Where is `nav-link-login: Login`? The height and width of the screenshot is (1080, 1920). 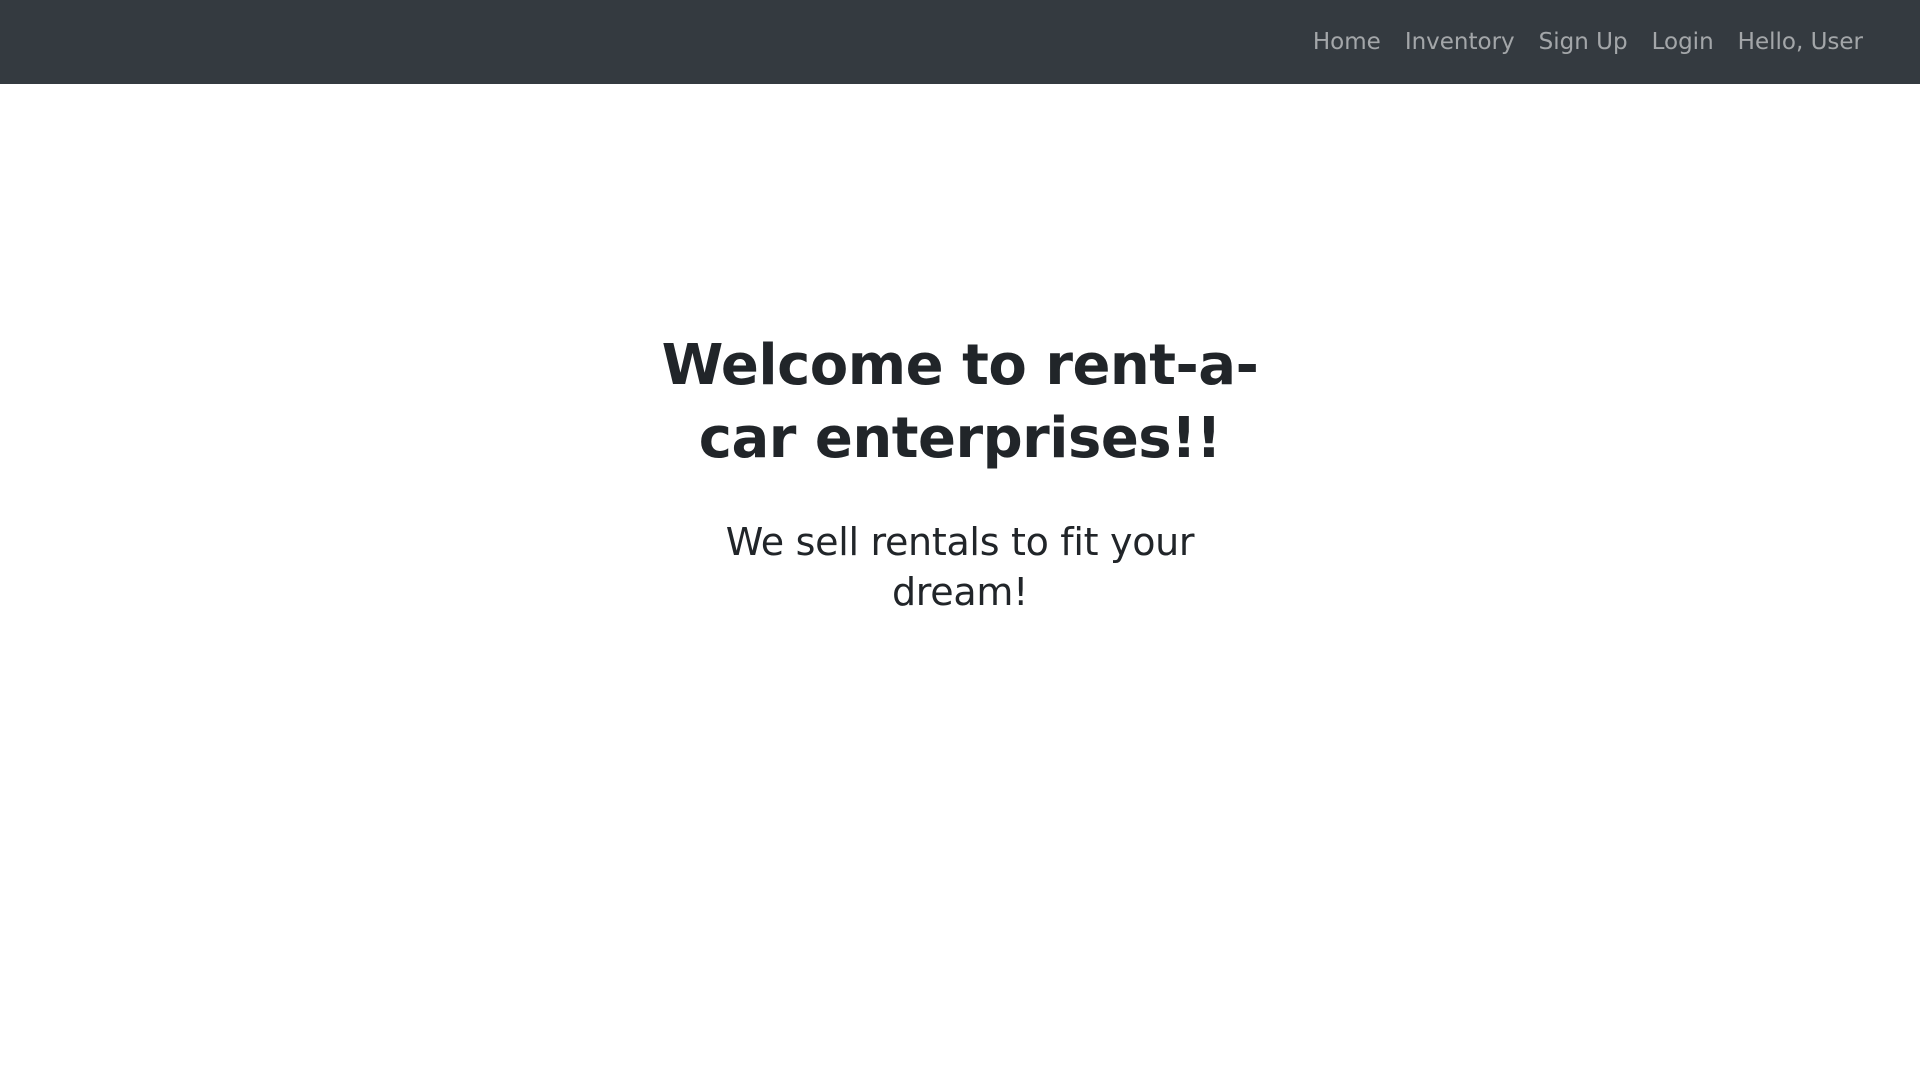 nav-link-login: Login is located at coordinates (1683, 42).